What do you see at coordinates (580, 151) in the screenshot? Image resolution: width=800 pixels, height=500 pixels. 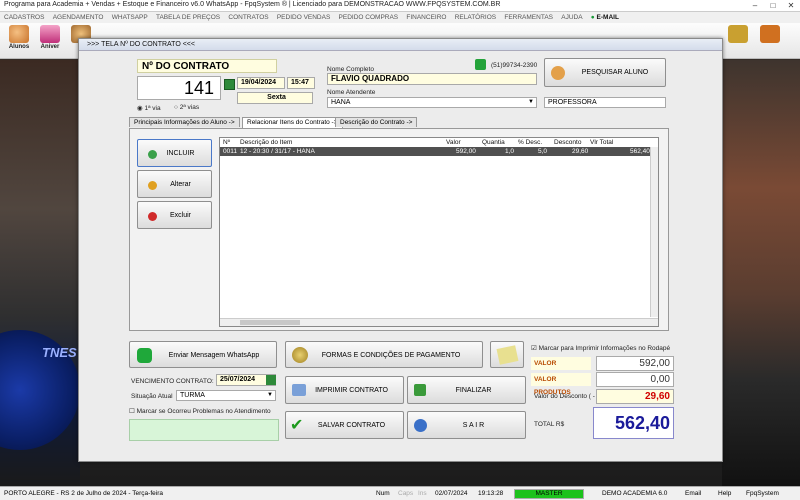 I see `cell-discount: 29,60` at bounding box center [580, 151].